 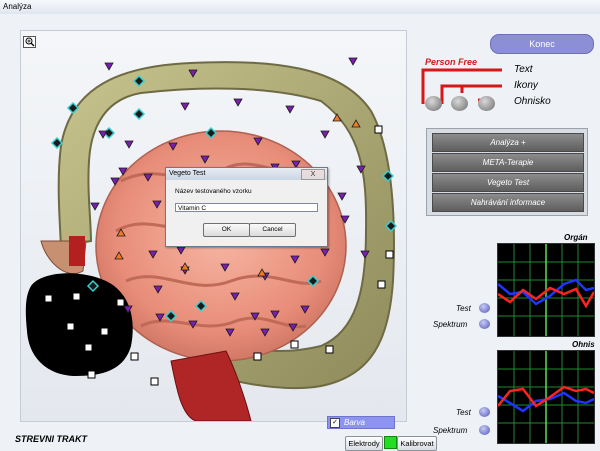 What do you see at coordinates (576, 237) in the screenshot?
I see `organ-graph-label: Orgán` at bounding box center [576, 237].